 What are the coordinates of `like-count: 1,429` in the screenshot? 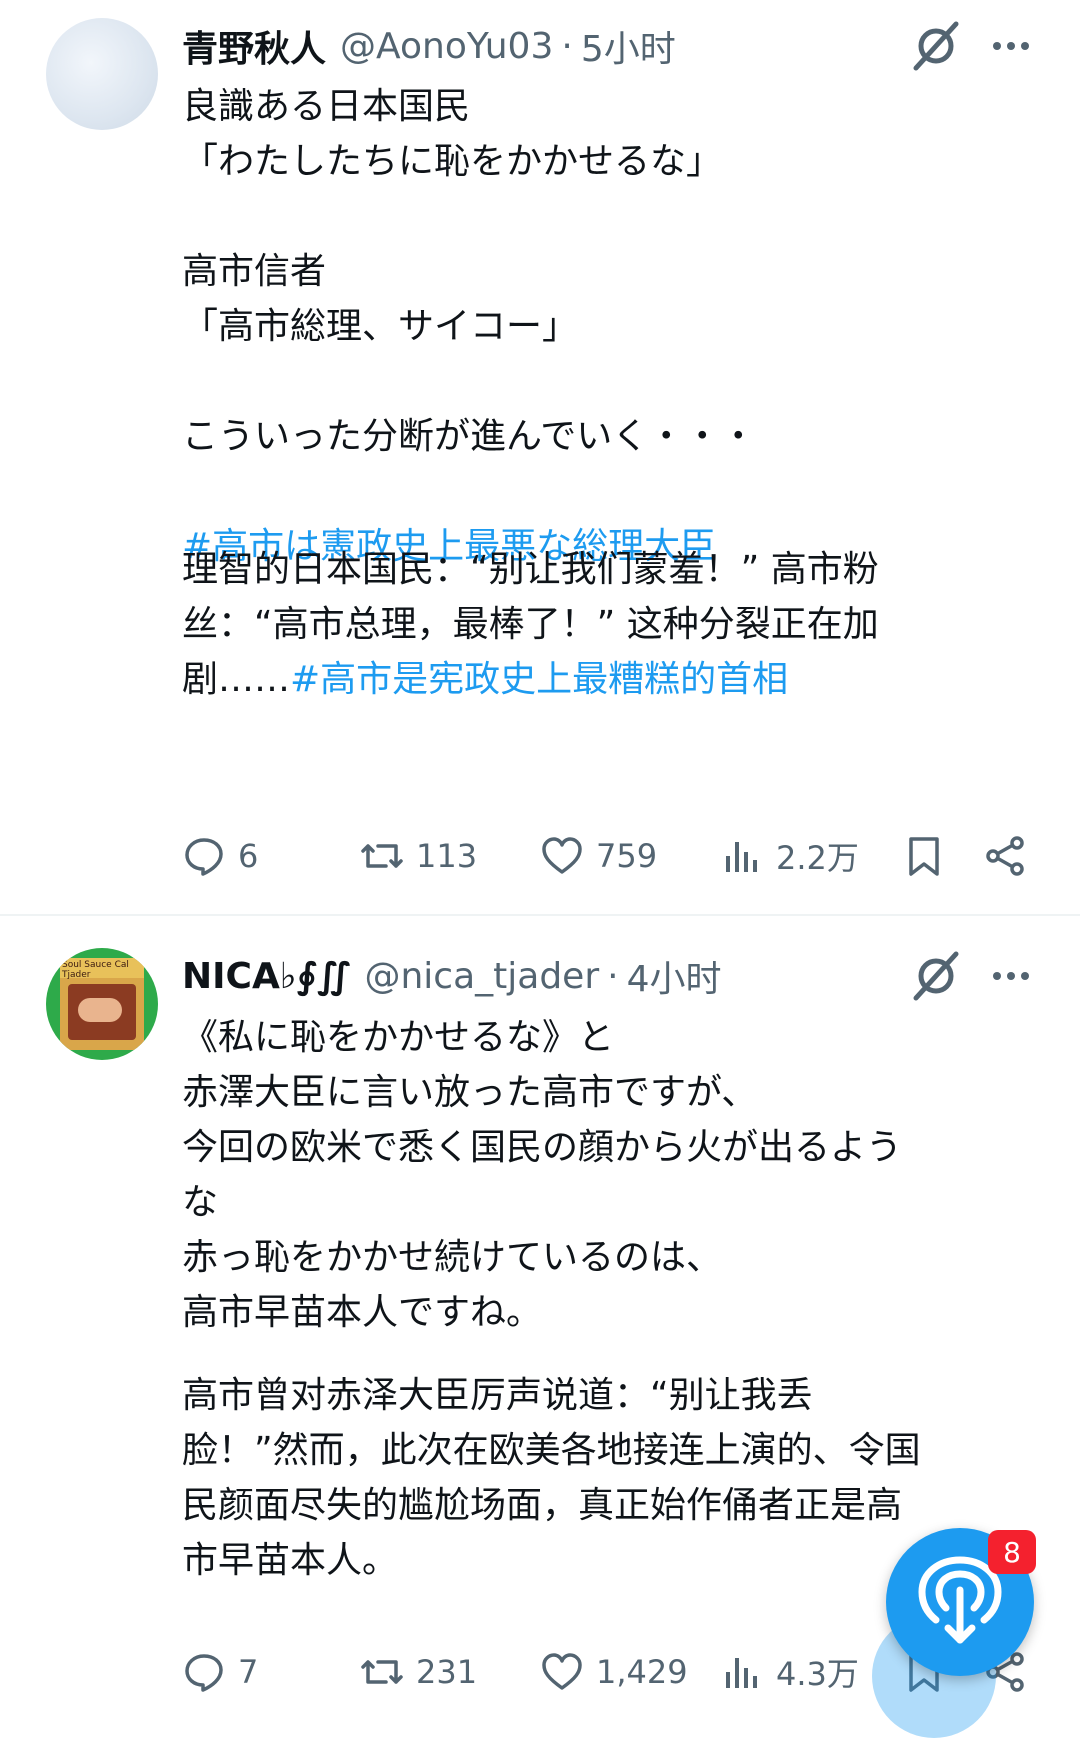 It's located at (642, 1672).